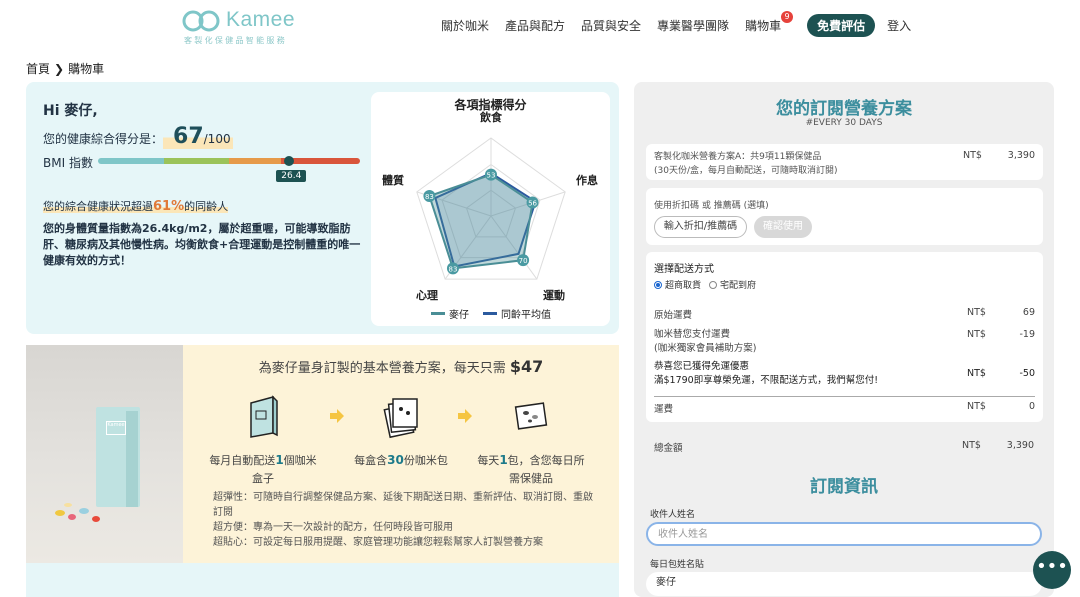 The height and width of the screenshot is (597, 1080). I want to click on compare-suffix: 的同齡人, so click(206, 206).